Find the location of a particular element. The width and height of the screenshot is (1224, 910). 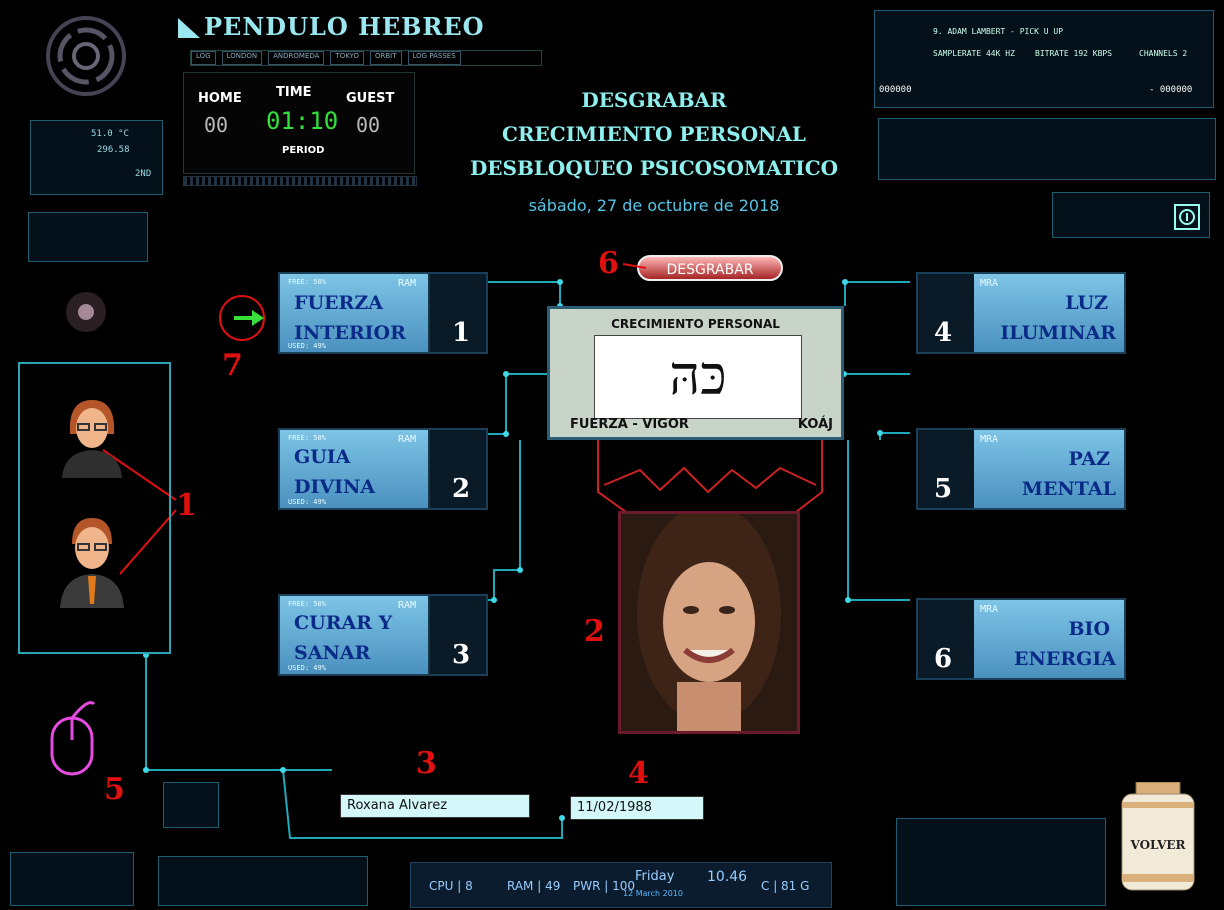

card-line1: GUIA is located at coordinates (322, 457).